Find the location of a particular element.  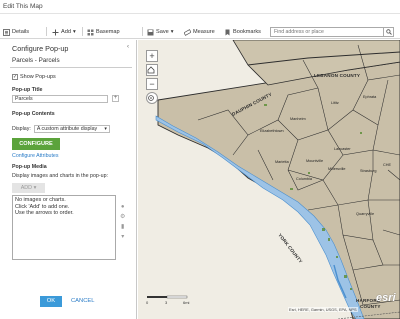

display-select: A custom attribute display ▾ is located at coordinates (71, 129).